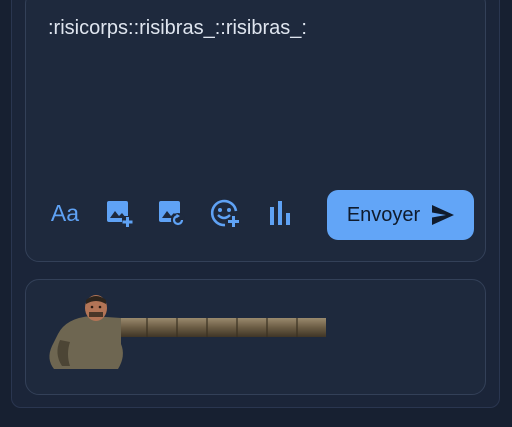 This screenshot has width=512, height=427. I want to click on image-refresh-icon, so click(172, 214).